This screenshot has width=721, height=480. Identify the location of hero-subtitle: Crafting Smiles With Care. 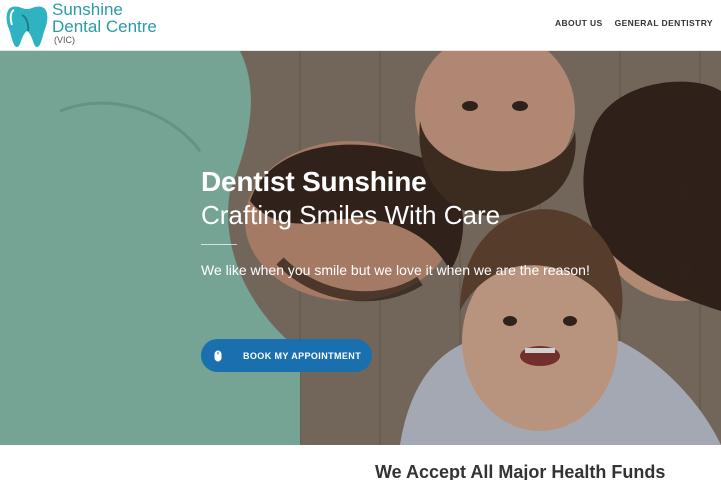
(351, 215).